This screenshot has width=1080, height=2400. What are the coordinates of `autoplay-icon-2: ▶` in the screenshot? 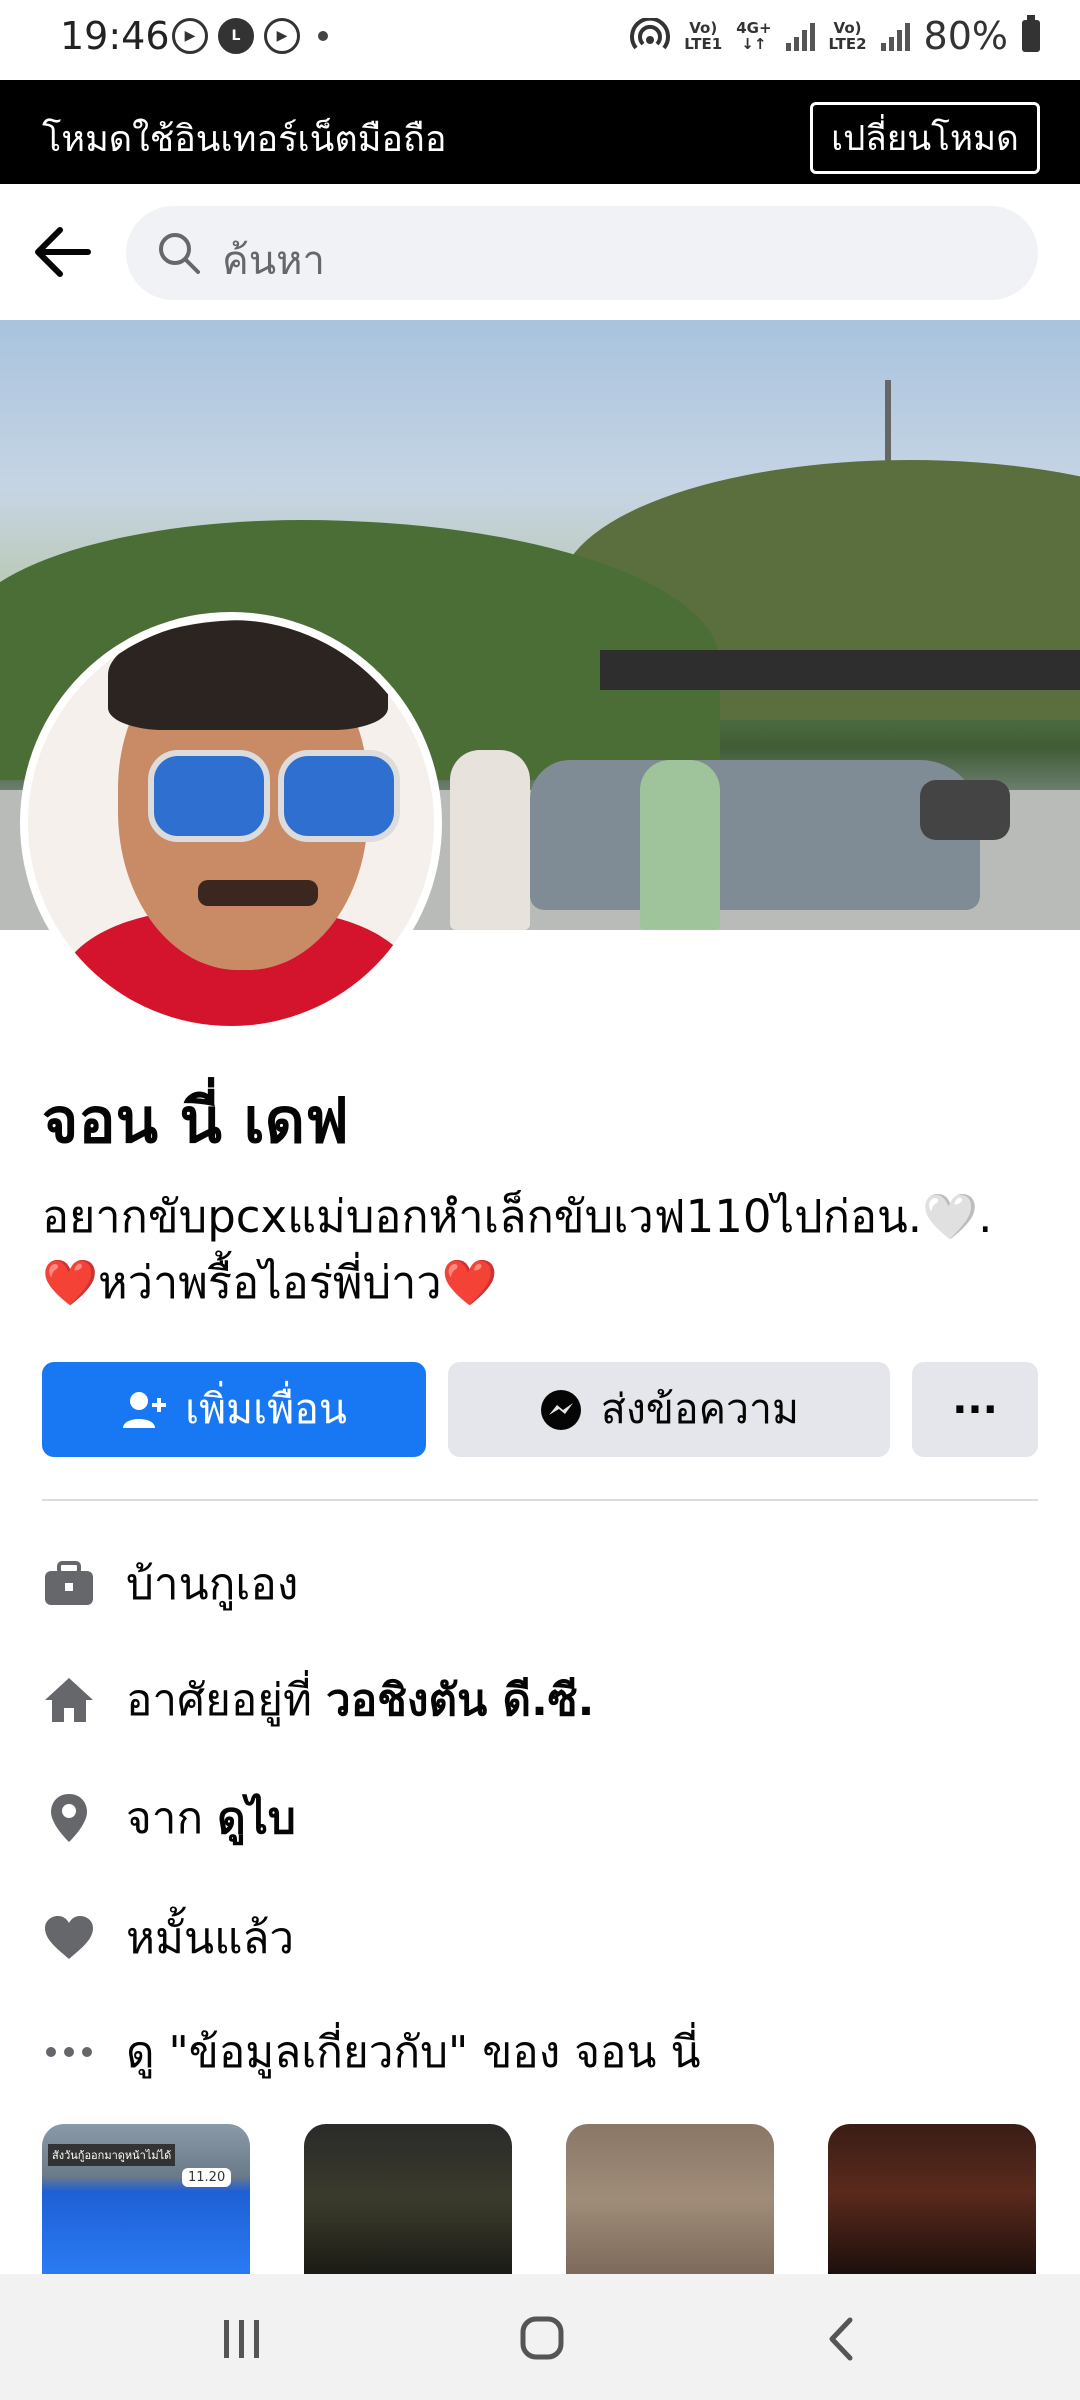 It's located at (282, 36).